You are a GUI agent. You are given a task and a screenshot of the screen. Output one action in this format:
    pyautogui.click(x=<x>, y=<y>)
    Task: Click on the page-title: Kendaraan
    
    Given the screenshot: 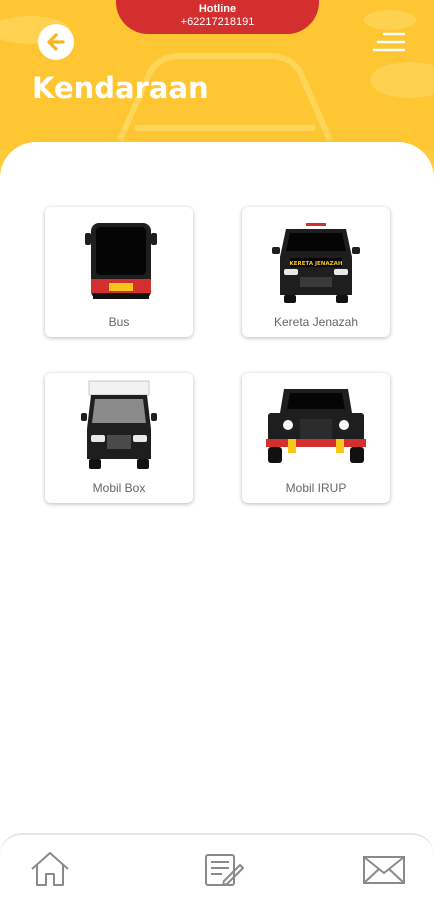 What is the action you would take?
    pyautogui.click(x=120, y=88)
    